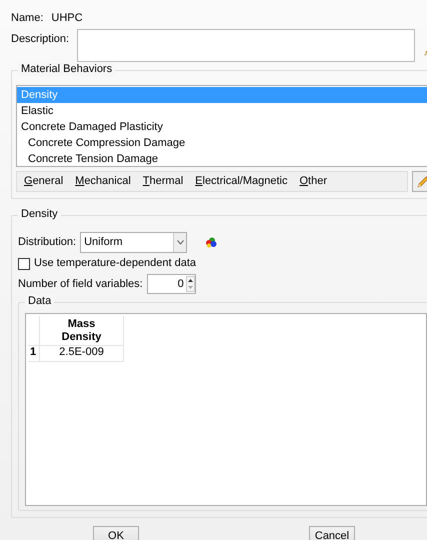 The width and height of the screenshot is (427, 540). I want to click on menu-item: Other, so click(313, 181).